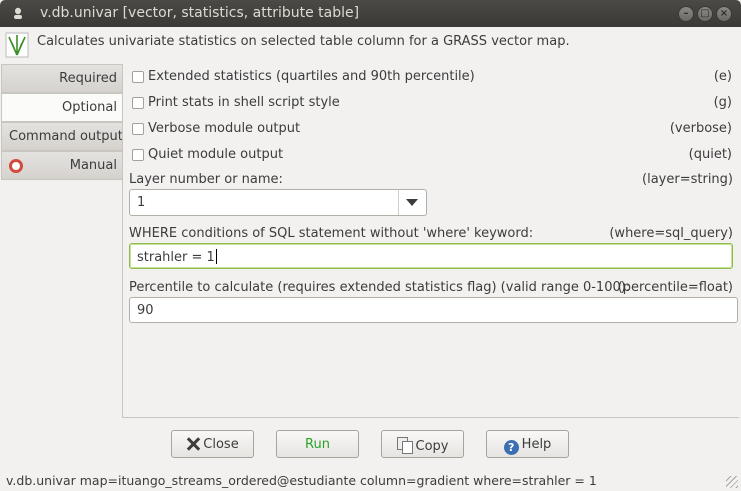 This screenshot has width=741, height=491. Describe the element at coordinates (216, 256) in the screenshot. I see `text-caret` at that location.